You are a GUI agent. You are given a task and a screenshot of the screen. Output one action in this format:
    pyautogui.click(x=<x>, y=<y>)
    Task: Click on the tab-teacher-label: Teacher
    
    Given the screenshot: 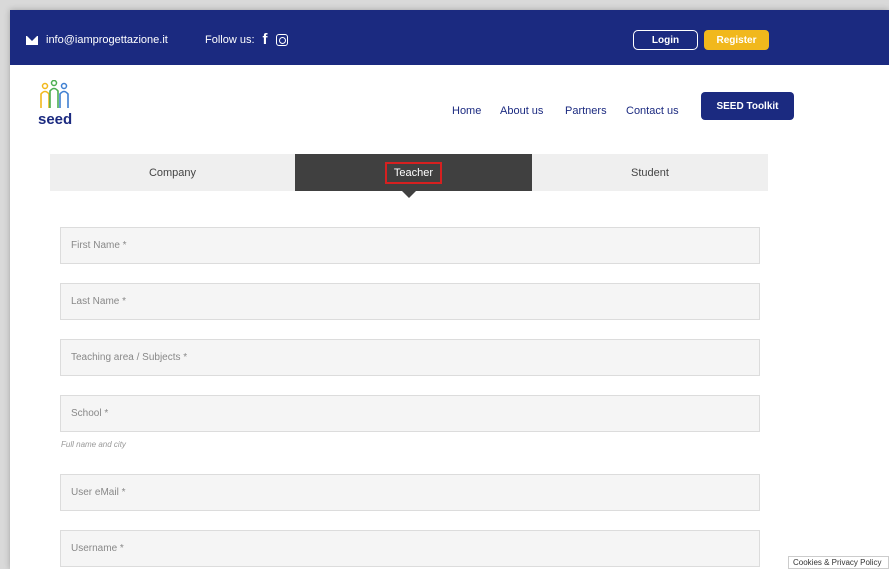 What is the action you would take?
    pyautogui.click(x=413, y=172)
    